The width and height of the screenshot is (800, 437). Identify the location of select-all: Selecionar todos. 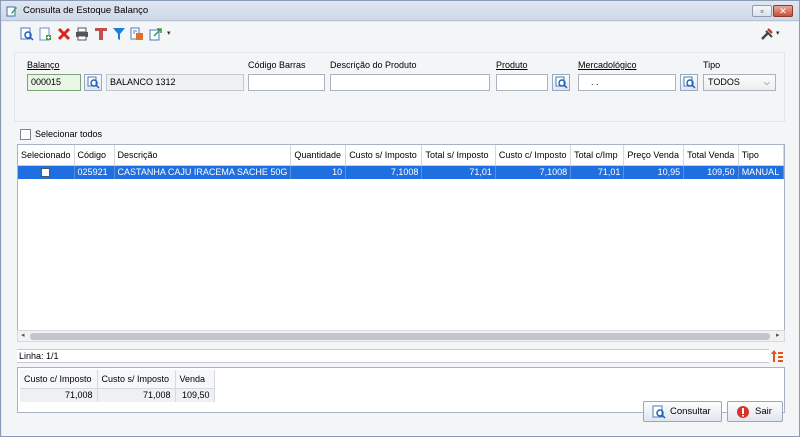
(61, 135).